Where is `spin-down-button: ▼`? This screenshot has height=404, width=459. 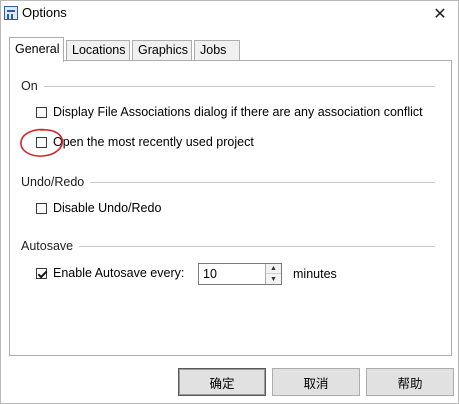 spin-down-button: ▼ is located at coordinates (273, 279).